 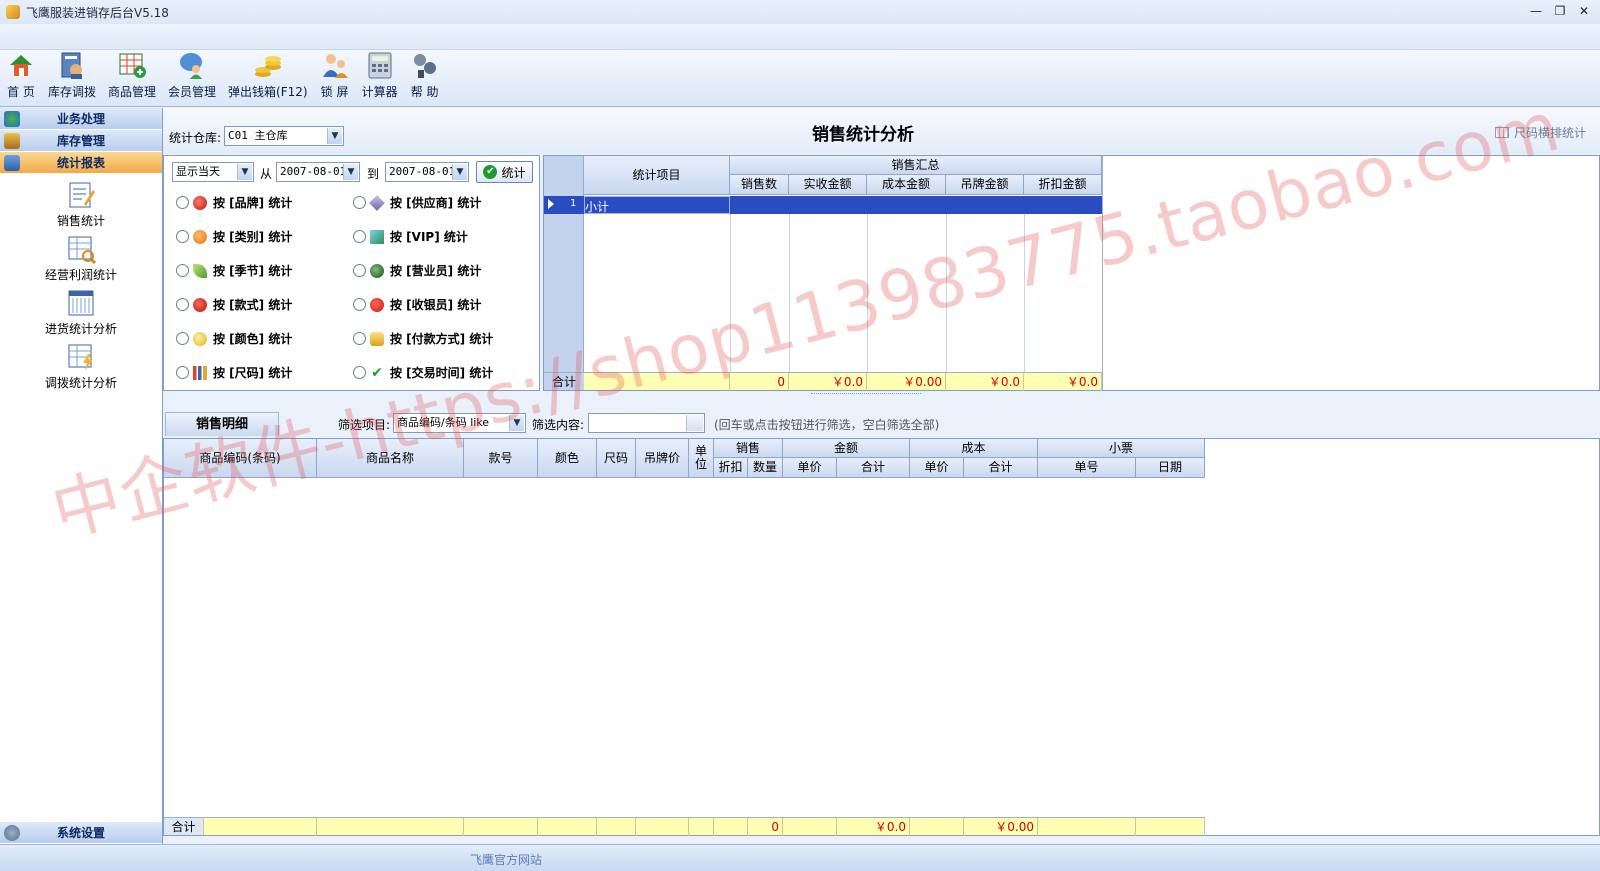 I want to click on sidebar-item-transfer-stat: 调拨统计分析, so click(x=81, y=369).